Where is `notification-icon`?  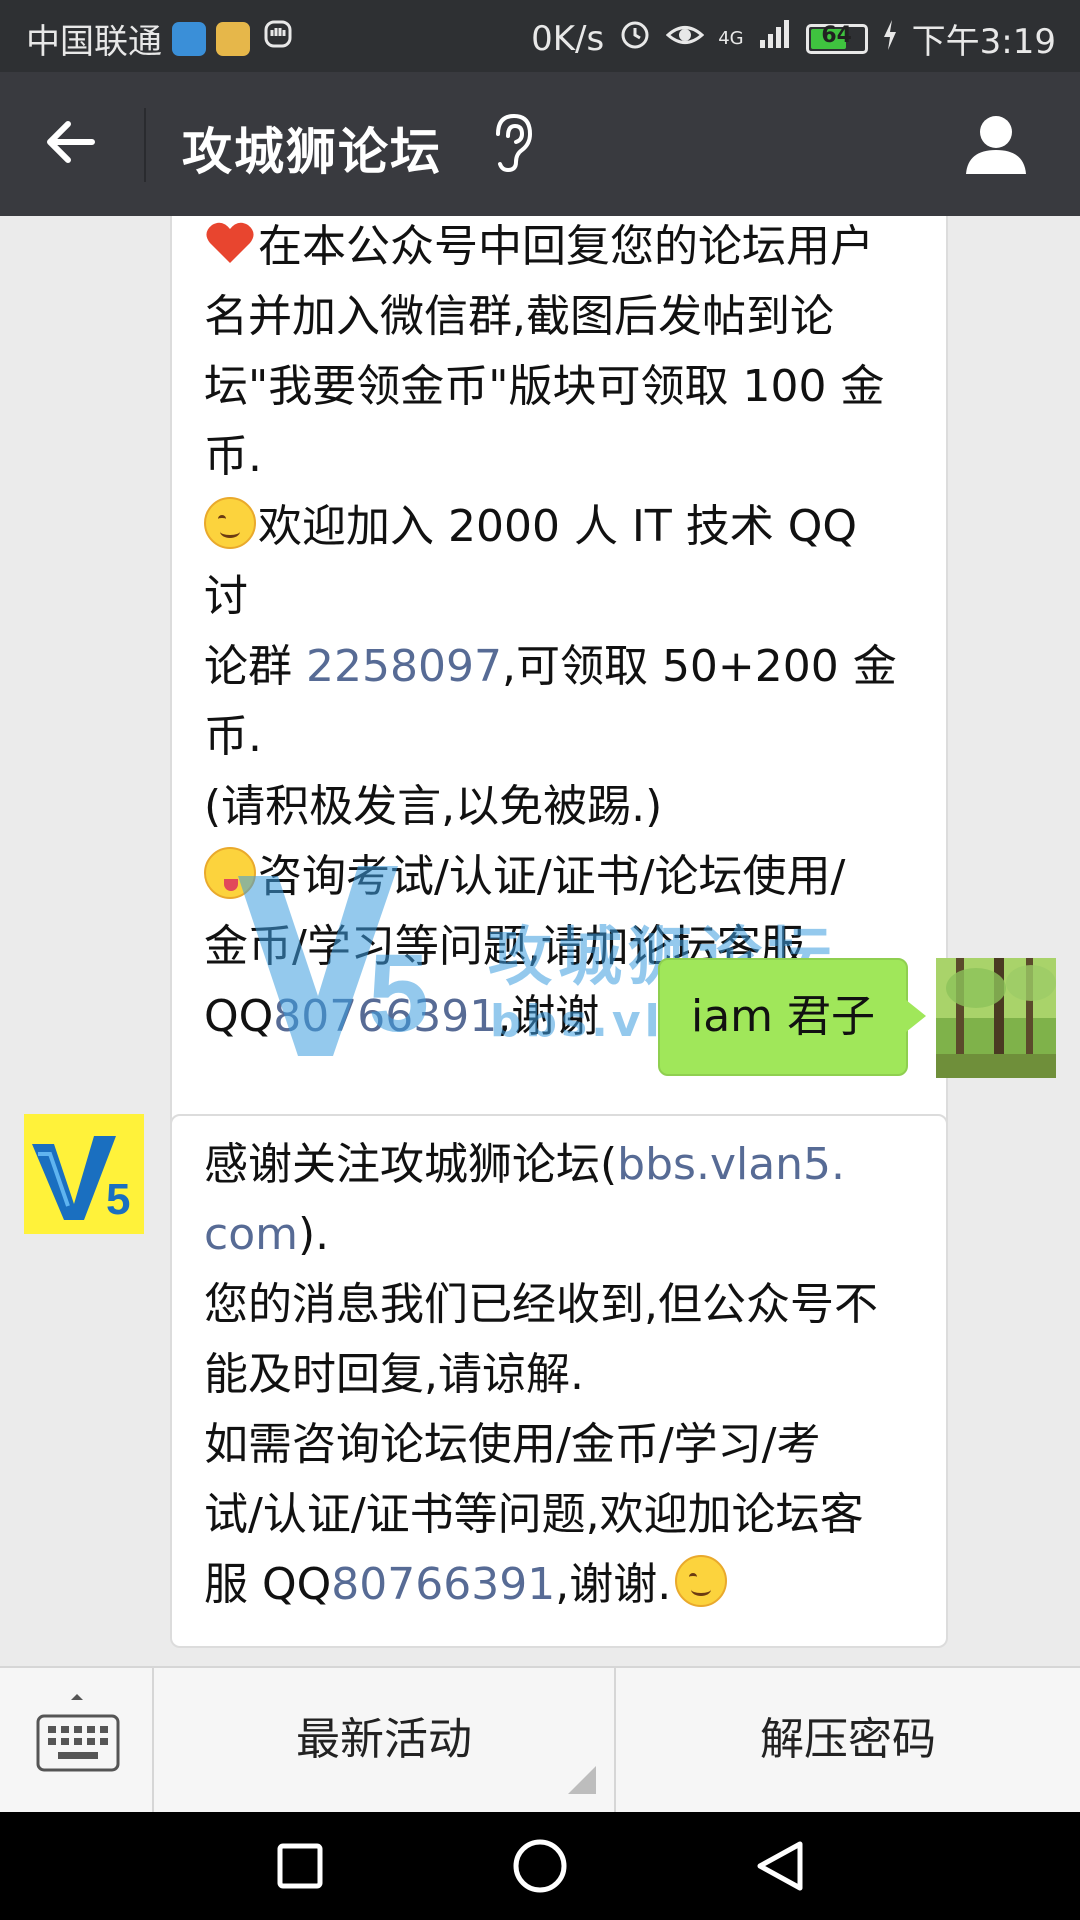 notification-icon is located at coordinates (278, 38).